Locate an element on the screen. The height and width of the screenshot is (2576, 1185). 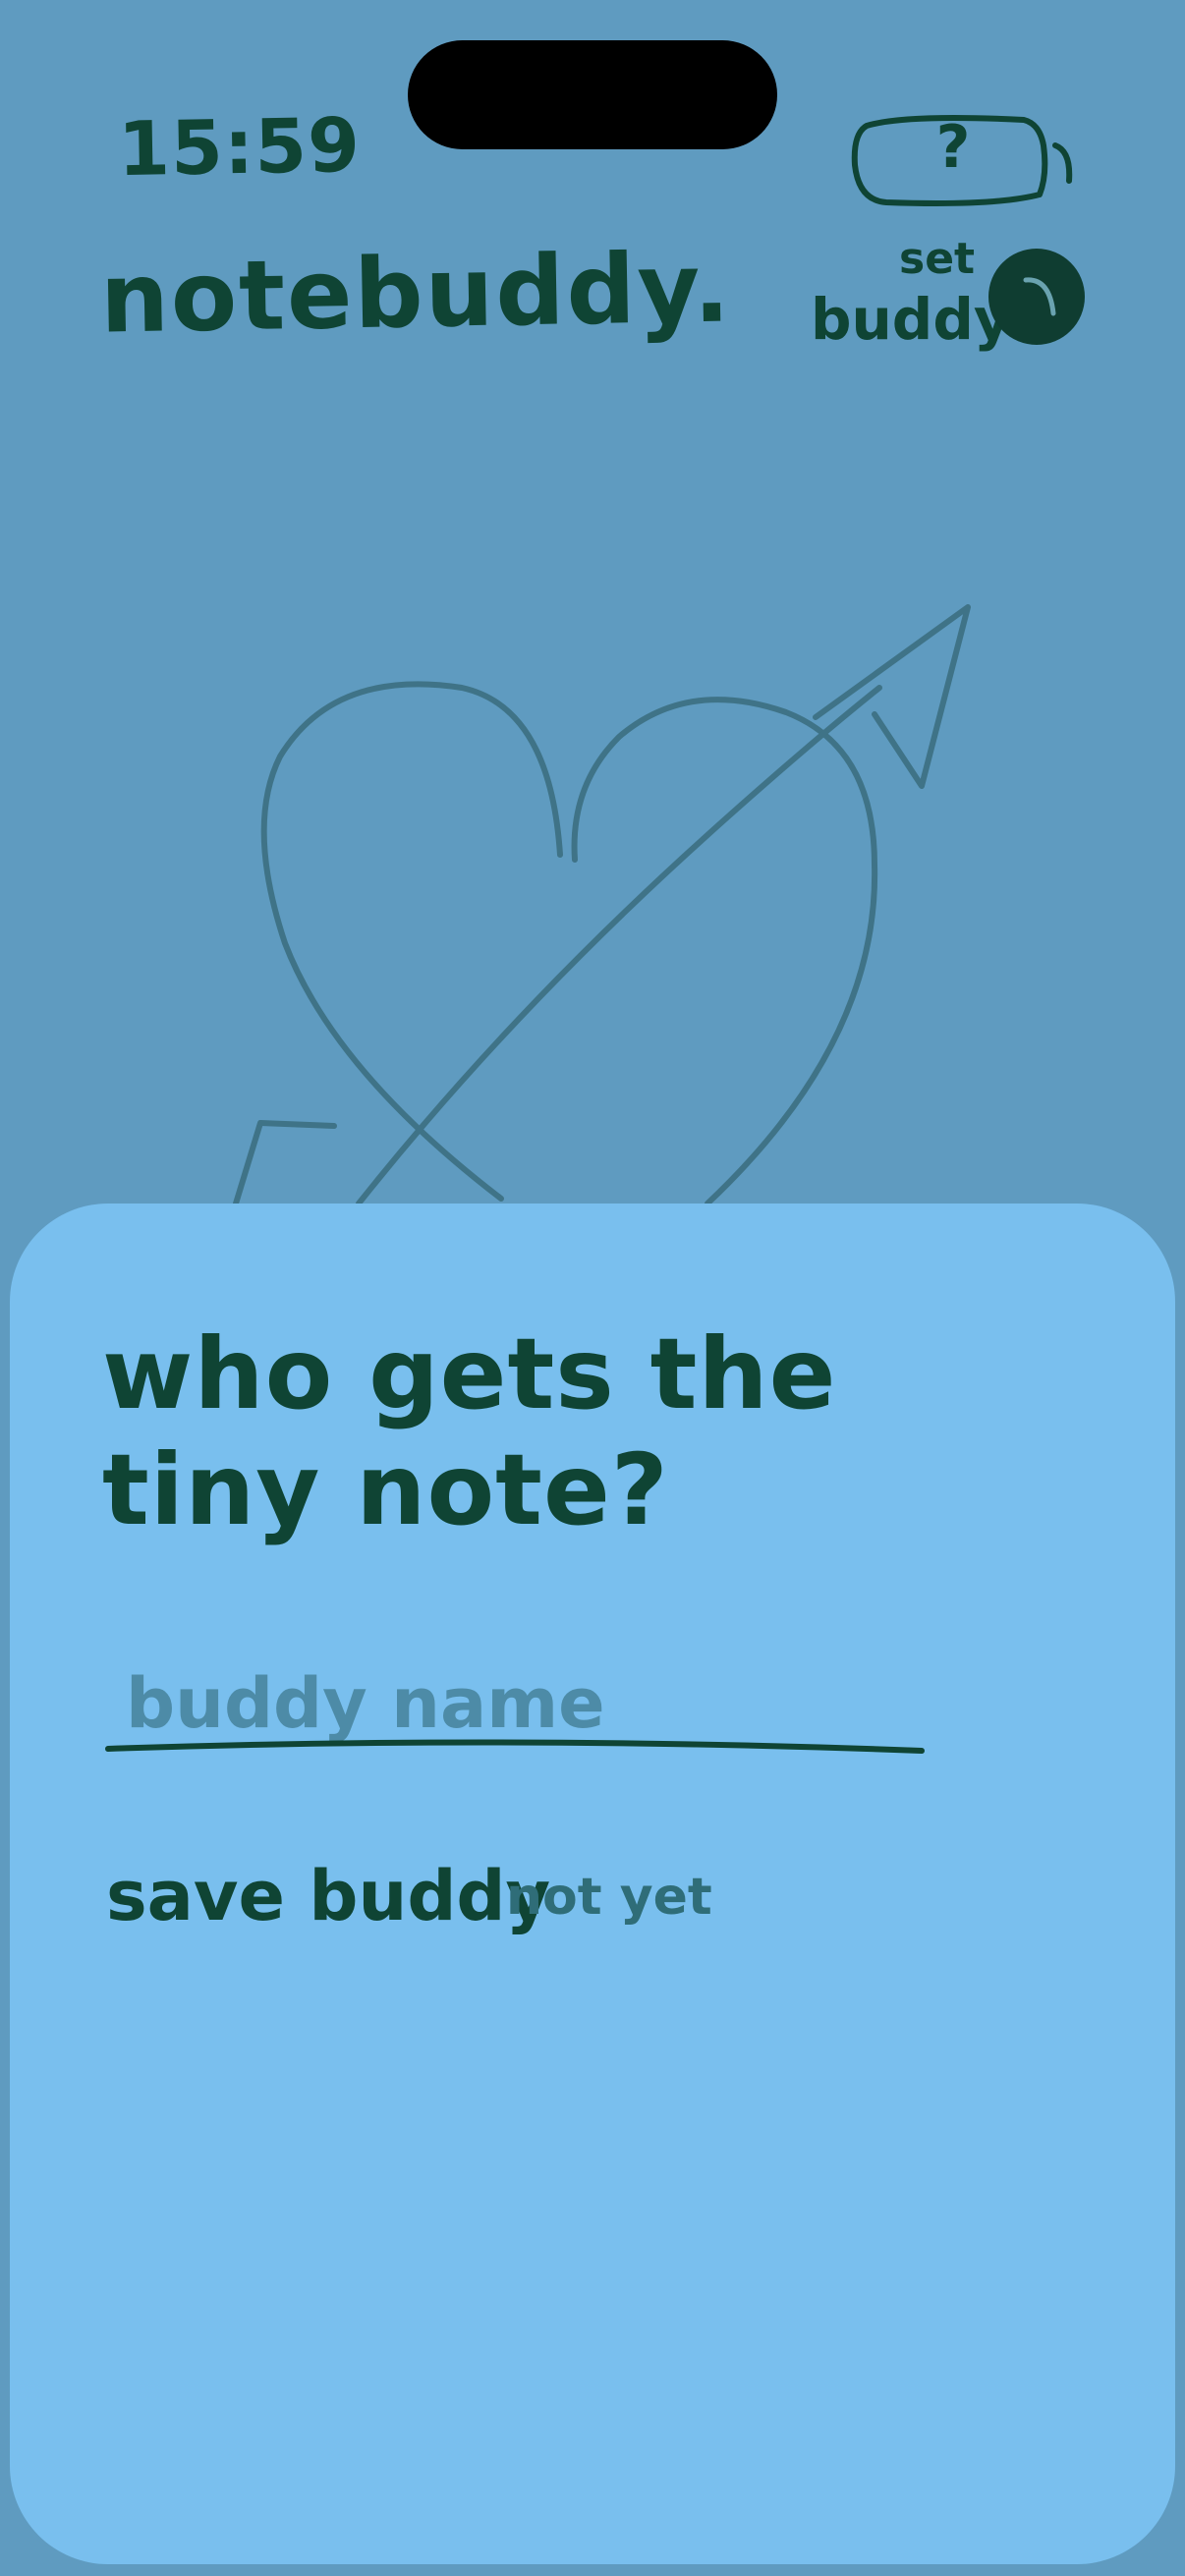
input-underline is located at coordinates (515, 1746).